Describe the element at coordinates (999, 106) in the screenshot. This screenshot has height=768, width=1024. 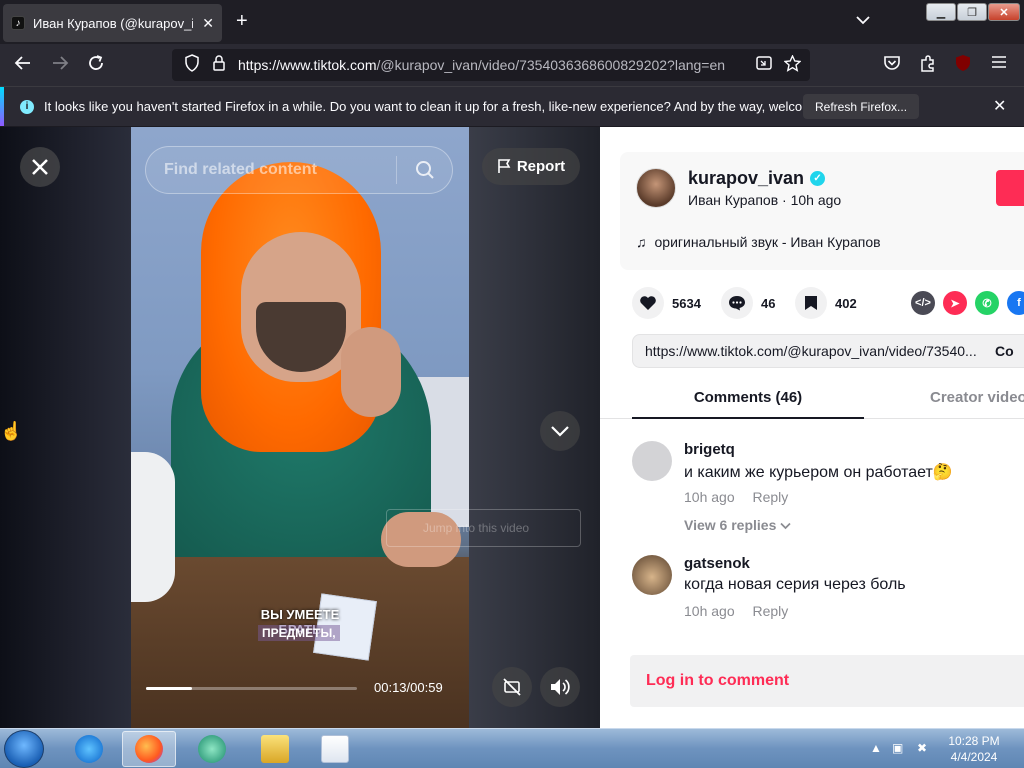
I see `close-notification-icon: ✕` at that location.